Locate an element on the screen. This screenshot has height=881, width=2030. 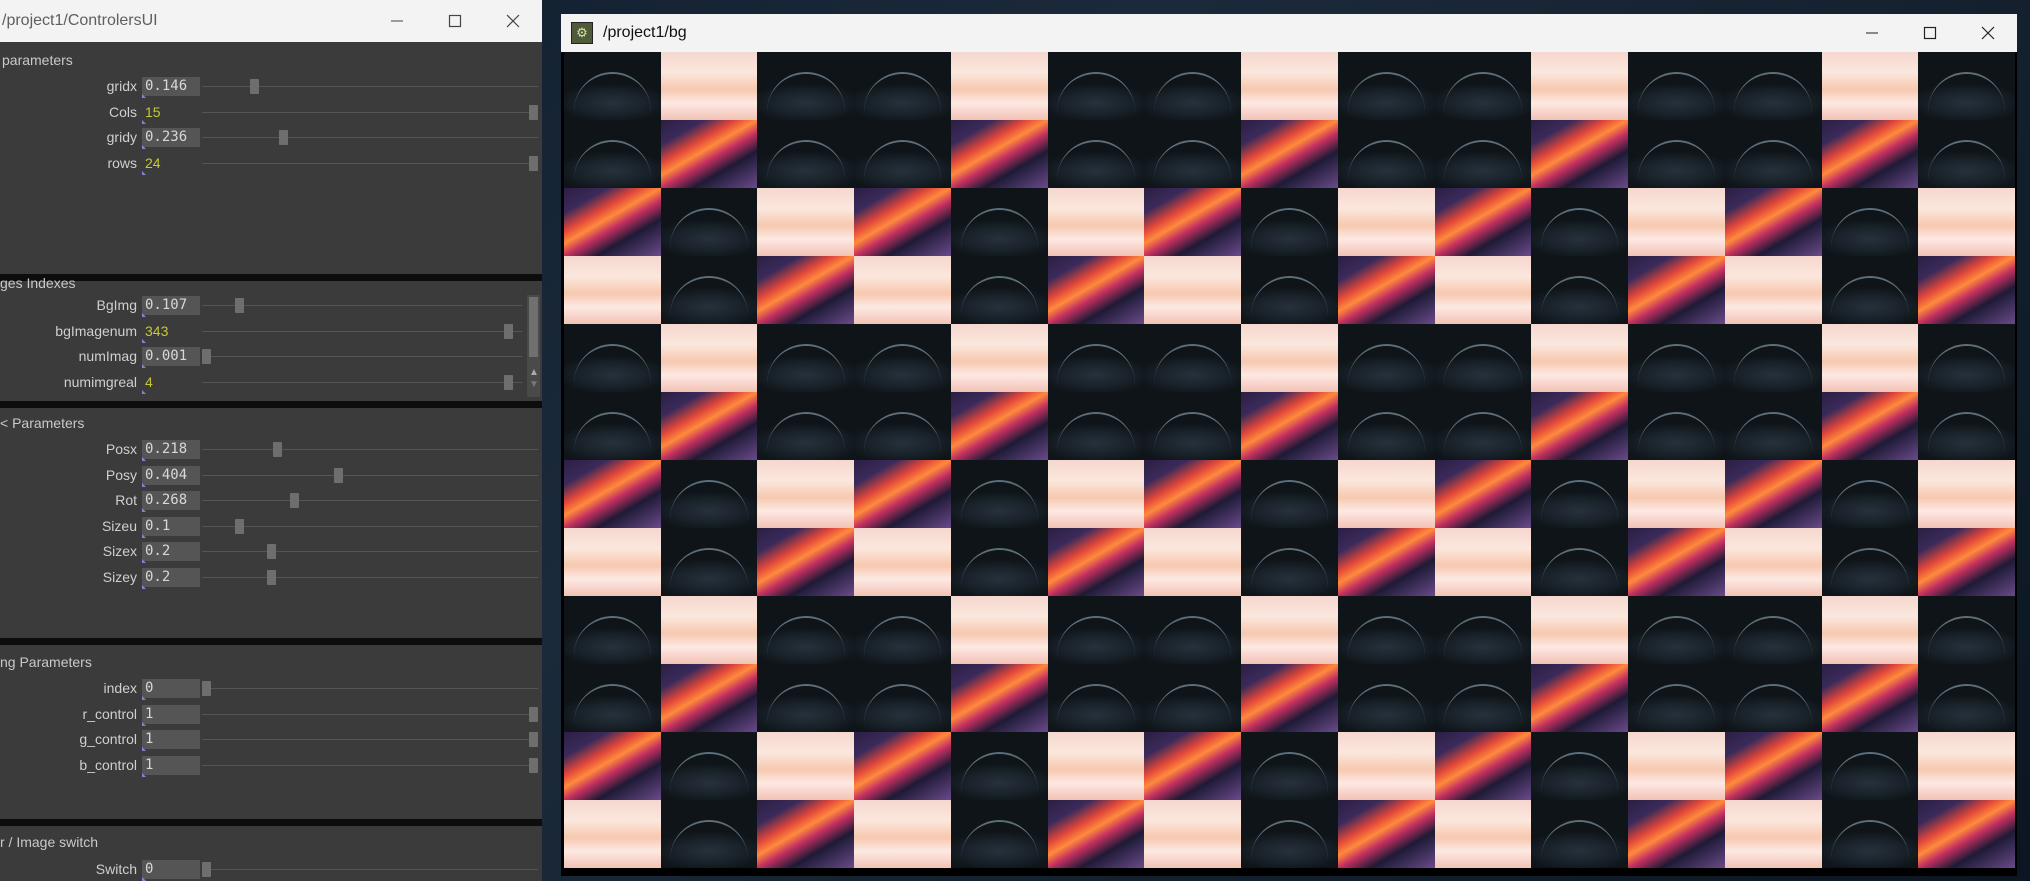
param-value-field: 343 is located at coordinates (171, 332).